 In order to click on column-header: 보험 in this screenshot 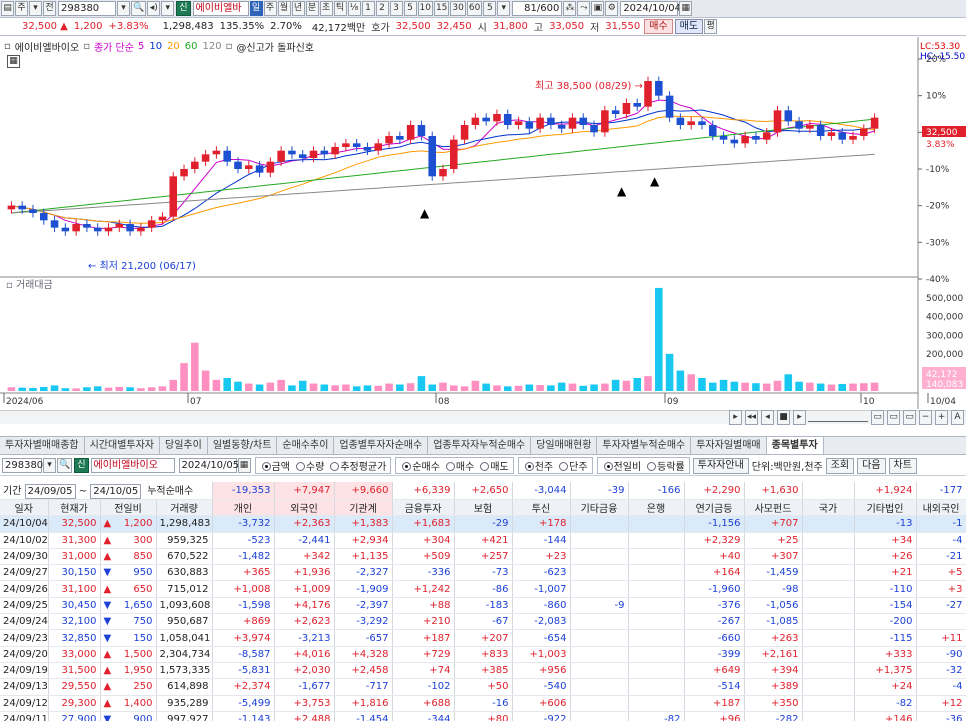, I will do `click(483, 508)`.